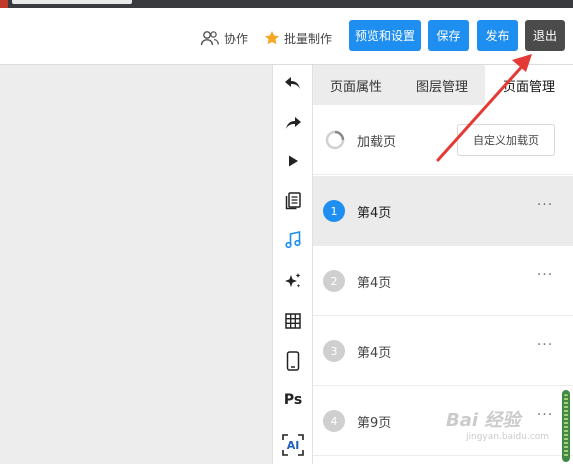 This screenshot has width=573, height=464. I want to click on ai-icon: AI, so click(293, 445).